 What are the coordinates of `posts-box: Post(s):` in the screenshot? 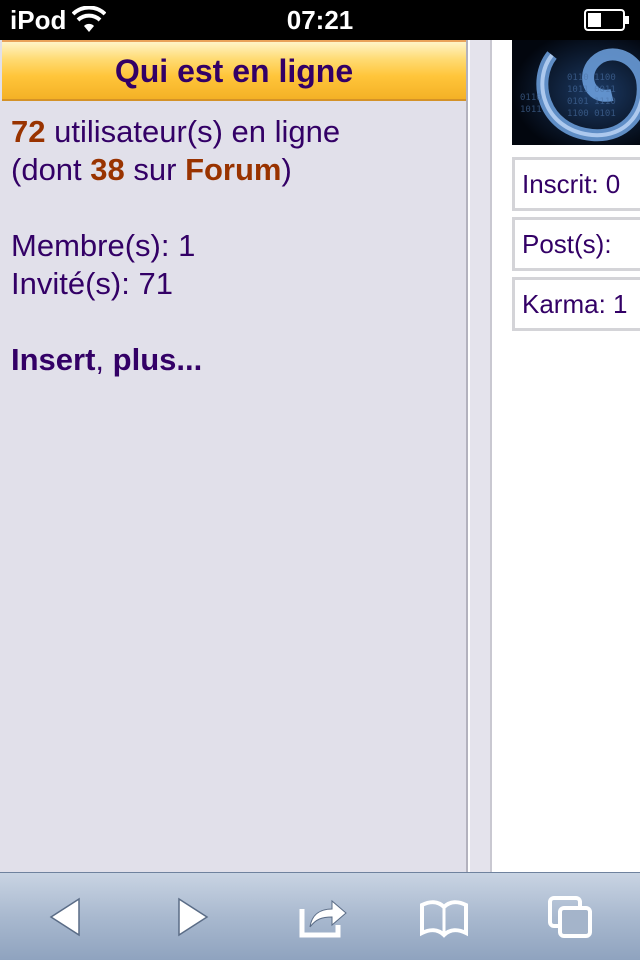 It's located at (576, 244).